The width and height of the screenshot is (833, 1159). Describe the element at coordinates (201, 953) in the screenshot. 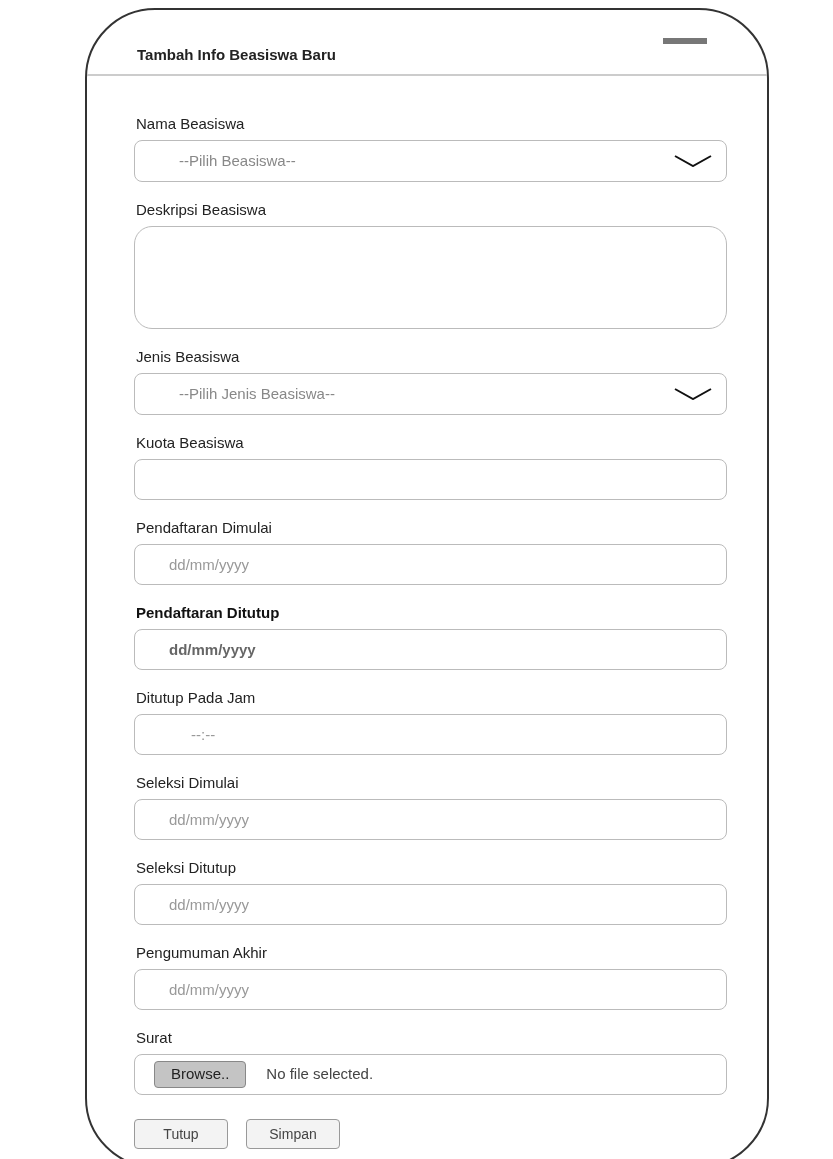

I see `field-label: Pengumuman Akhir` at that location.